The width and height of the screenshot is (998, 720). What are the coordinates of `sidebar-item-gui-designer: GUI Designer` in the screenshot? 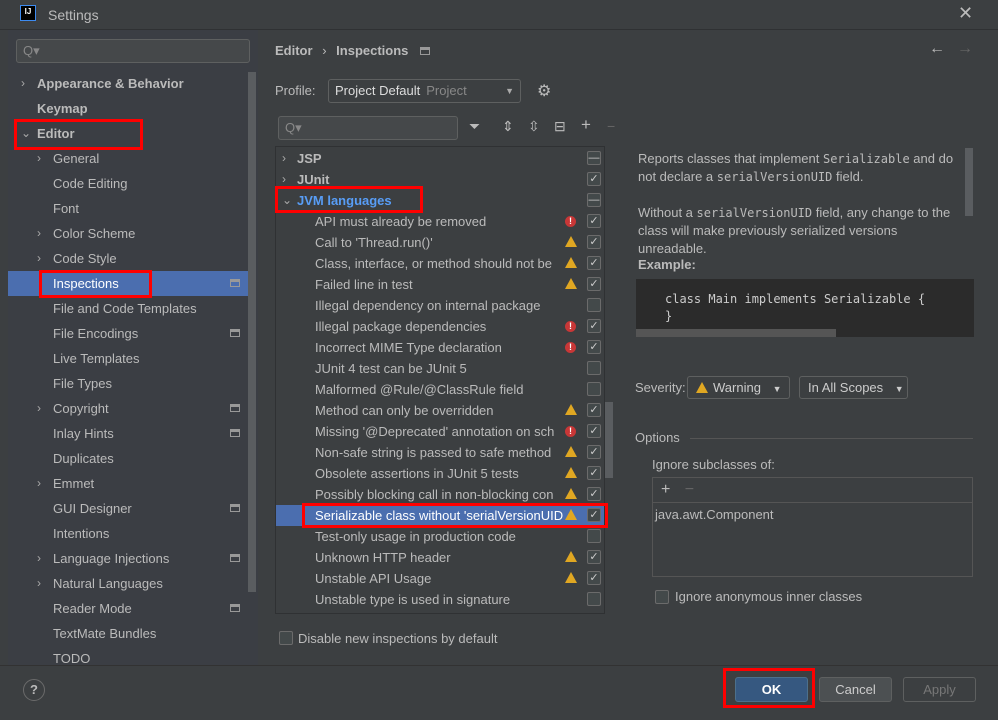 It's located at (129, 508).